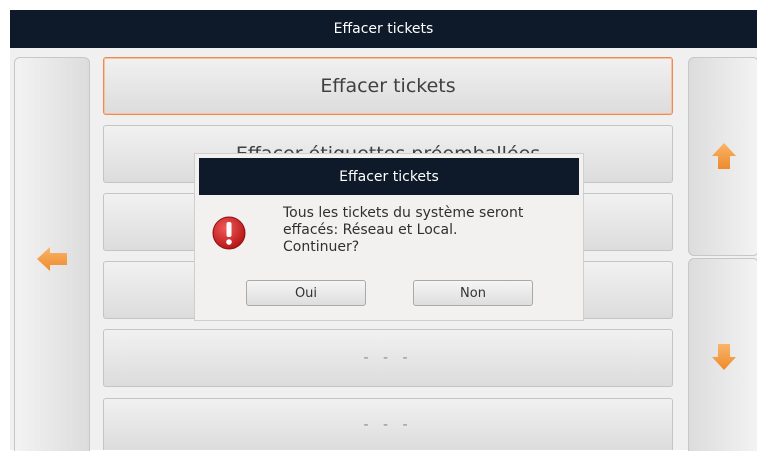 The height and width of the screenshot is (451, 757). I want to click on dialog-title: Effacer tickets, so click(389, 176).